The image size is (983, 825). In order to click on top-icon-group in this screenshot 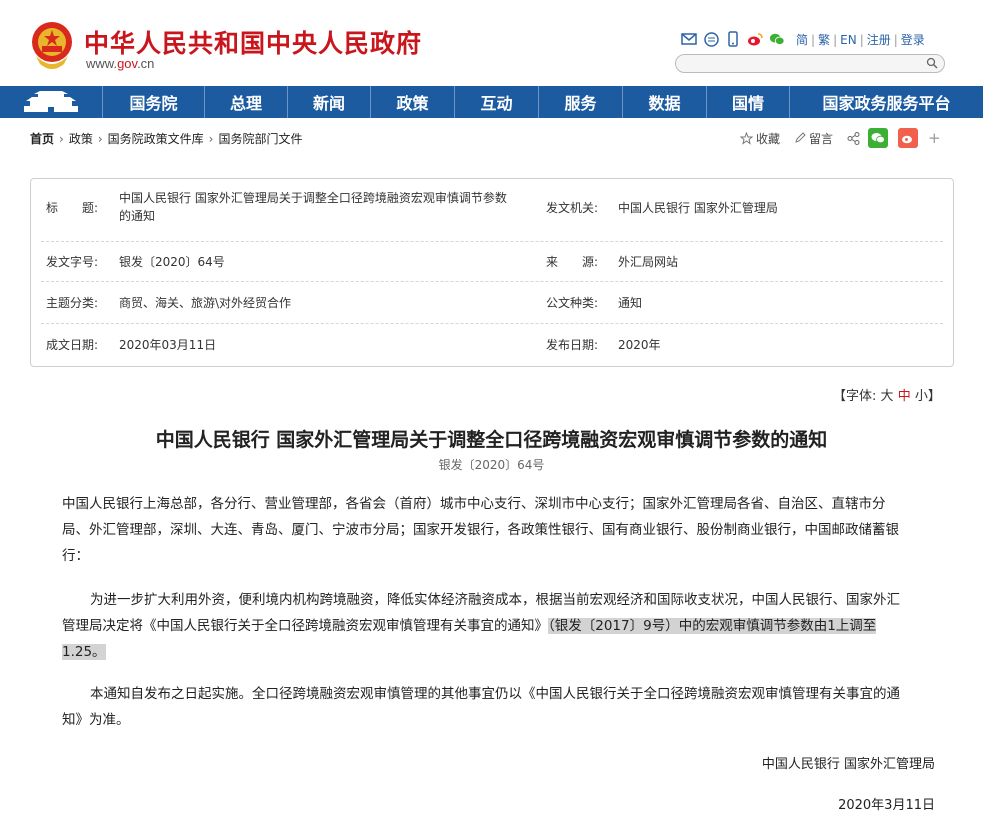, I will do `click(733, 39)`.